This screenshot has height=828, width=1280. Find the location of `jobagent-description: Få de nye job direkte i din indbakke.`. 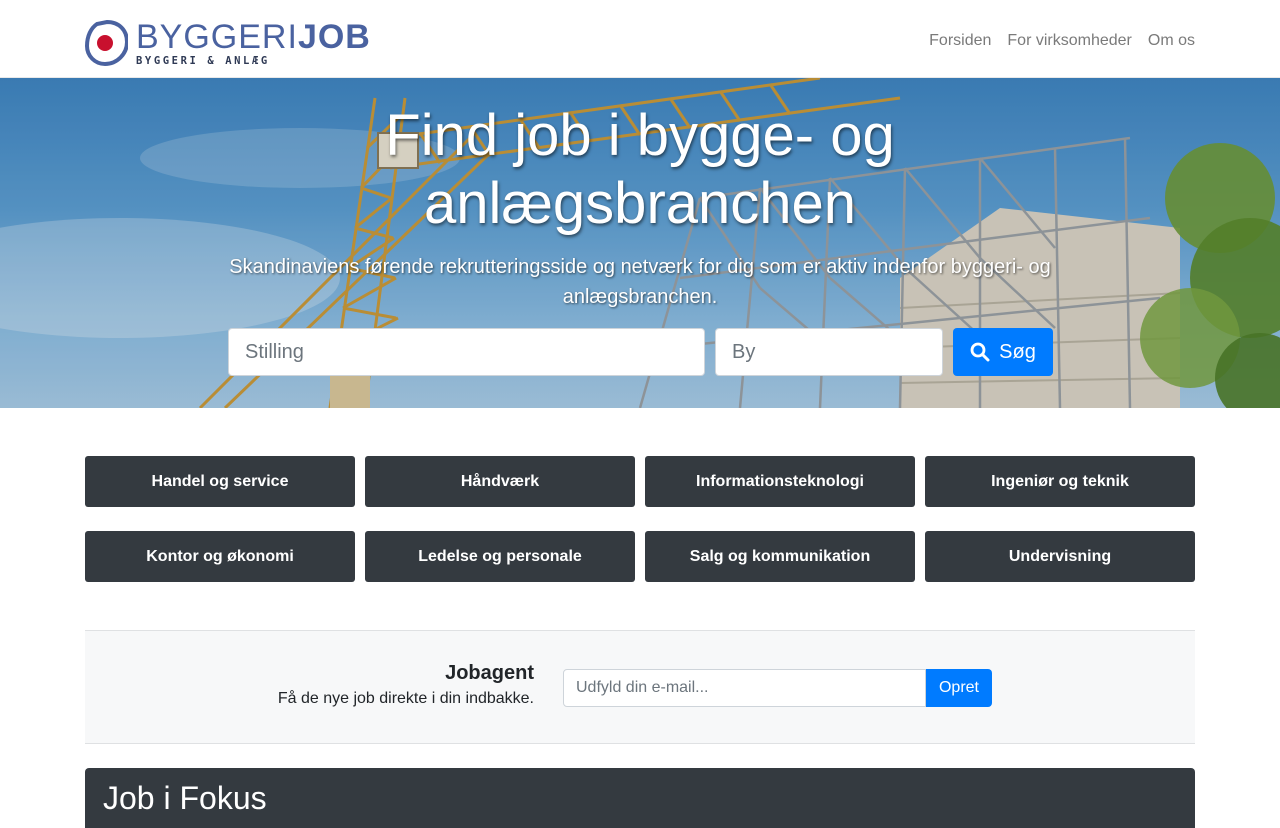

jobagent-description: Få de nye job direkte i din indbakke. is located at coordinates (405, 698).